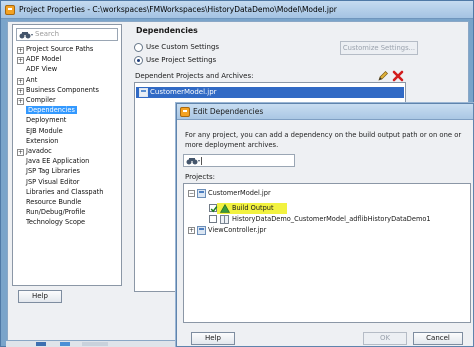 Image resolution: width=474 pixels, height=347 pixels. What do you see at coordinates (253, 208) in the screenshot?
I see `tree-item-build-output: Build Output` at bounding box center [253, 208].